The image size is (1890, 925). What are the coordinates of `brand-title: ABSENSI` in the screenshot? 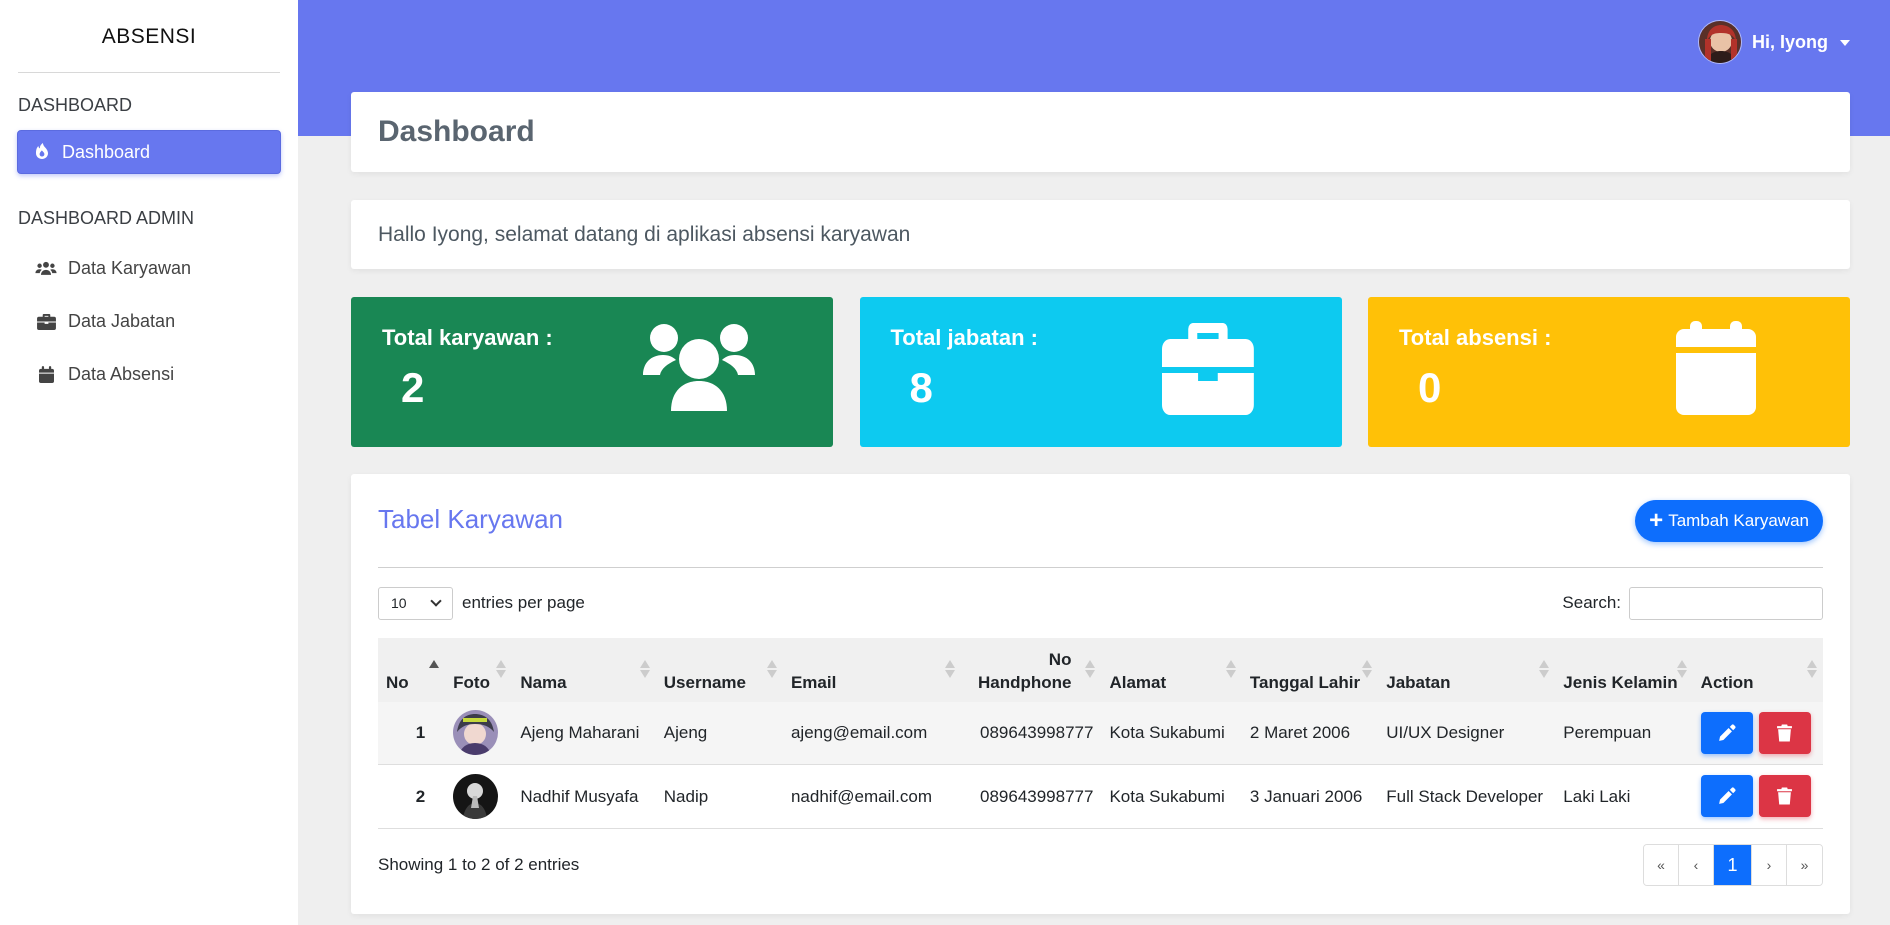 It's located at (149, 36).